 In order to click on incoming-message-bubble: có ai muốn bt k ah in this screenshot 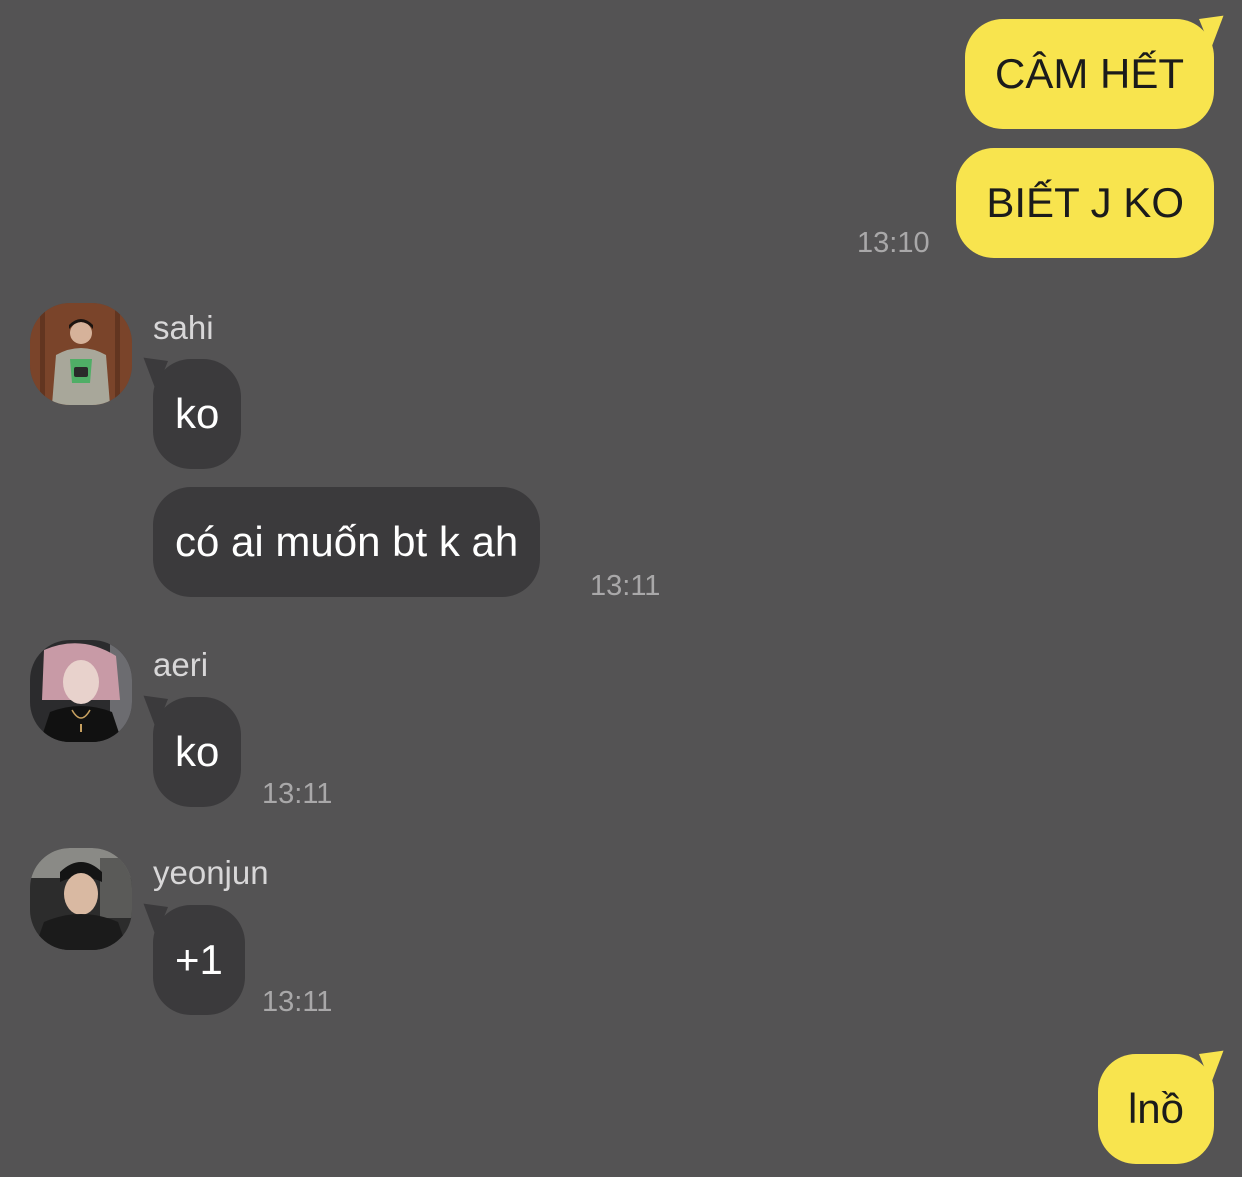, I will do `click(347, 542)`.